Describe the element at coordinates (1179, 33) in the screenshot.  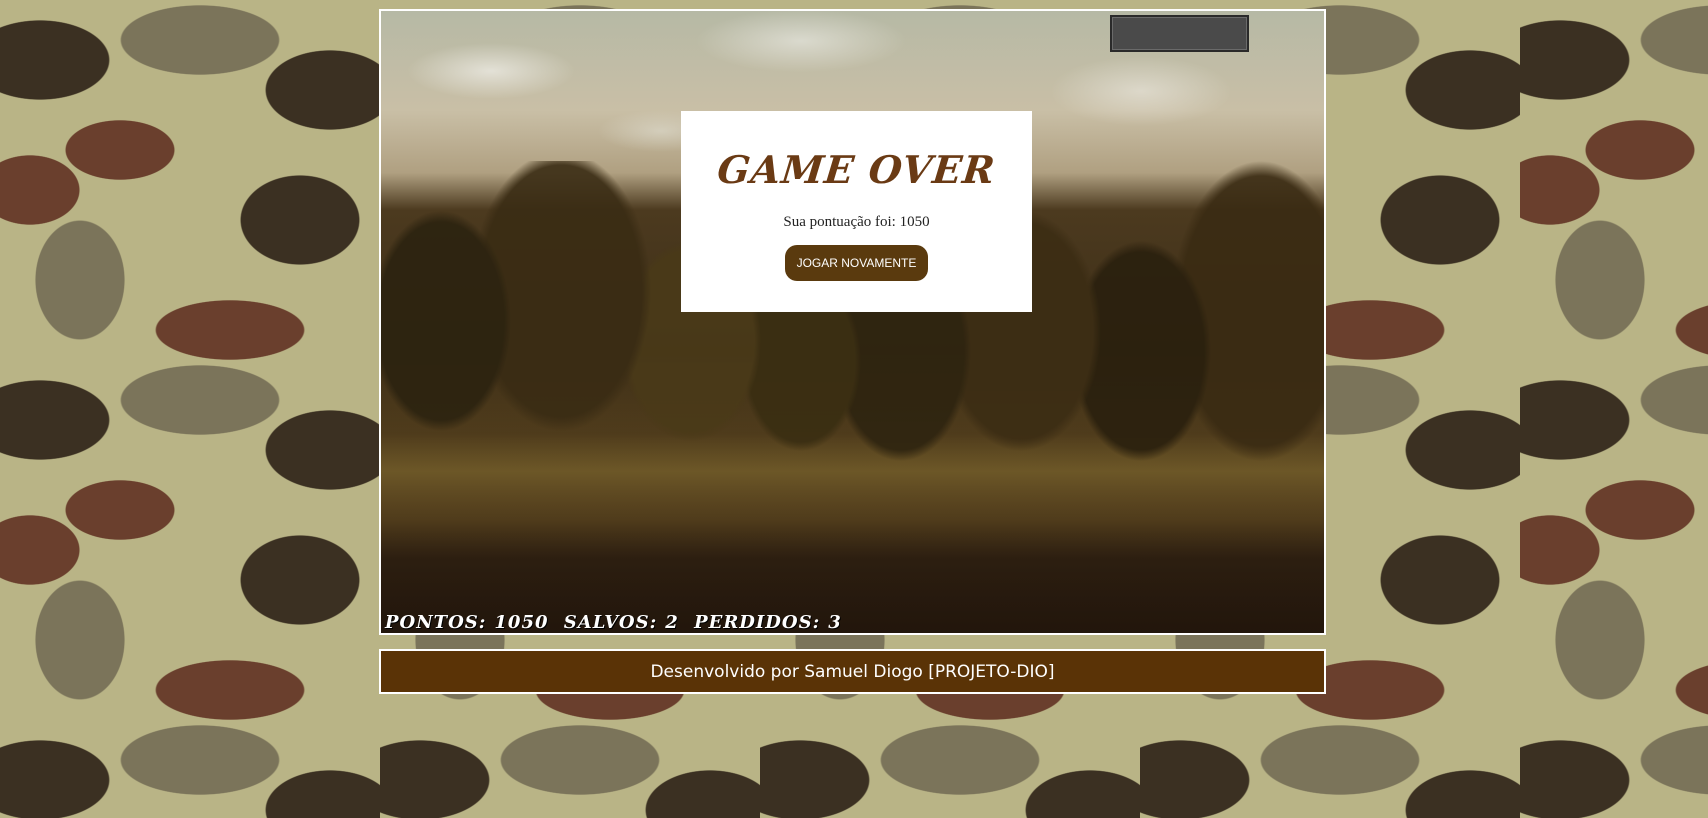
I see `helicopter-slot` at that location.